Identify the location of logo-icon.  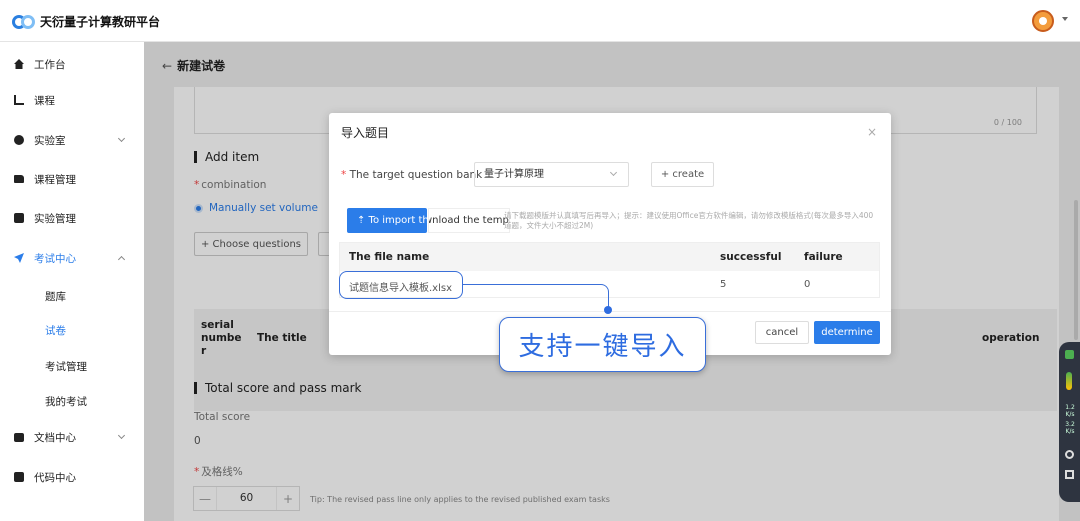
(24, 22).